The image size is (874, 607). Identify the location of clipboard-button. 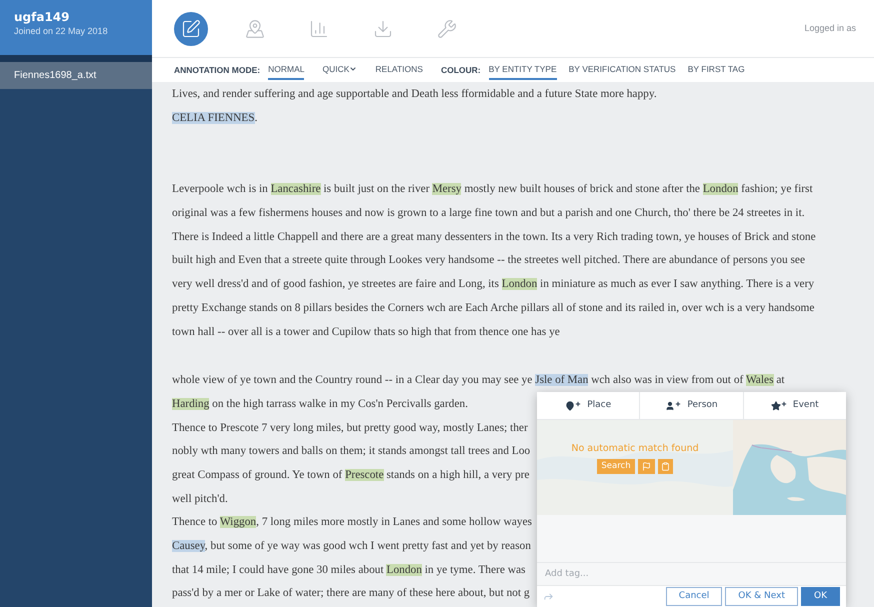
(665, 466).